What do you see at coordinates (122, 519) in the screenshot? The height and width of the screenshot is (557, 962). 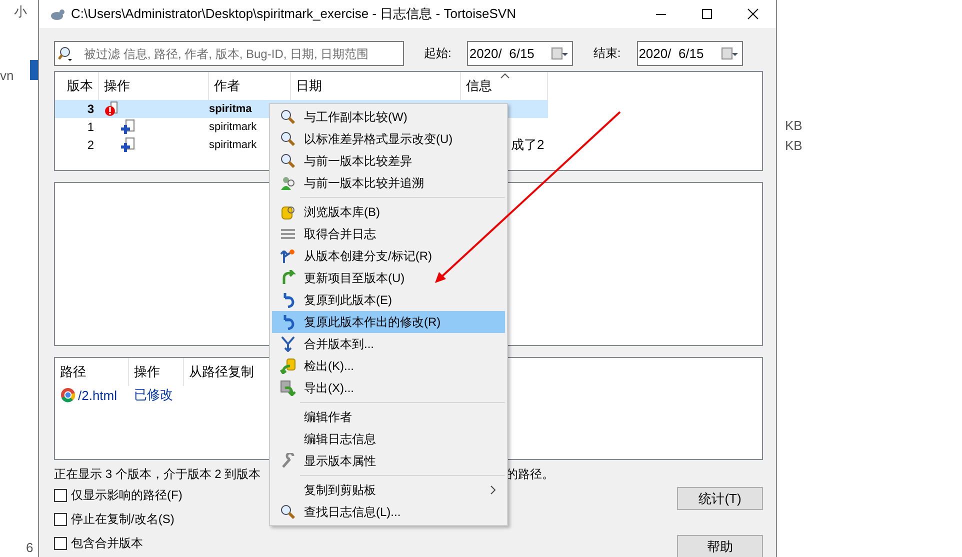 I see `checkbox-label: 停止在复制/改名(S)` at bounding box center [122, 519].